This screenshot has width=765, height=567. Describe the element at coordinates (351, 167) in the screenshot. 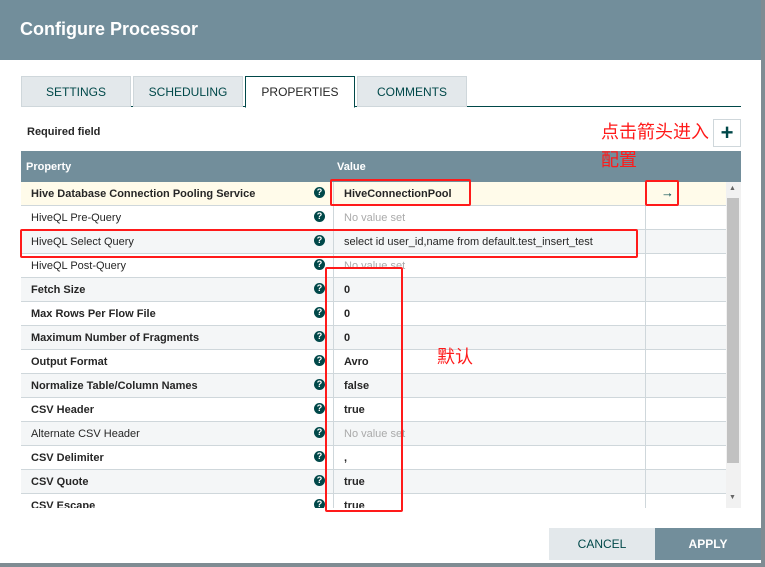

I see `column-value: Value` at that location.